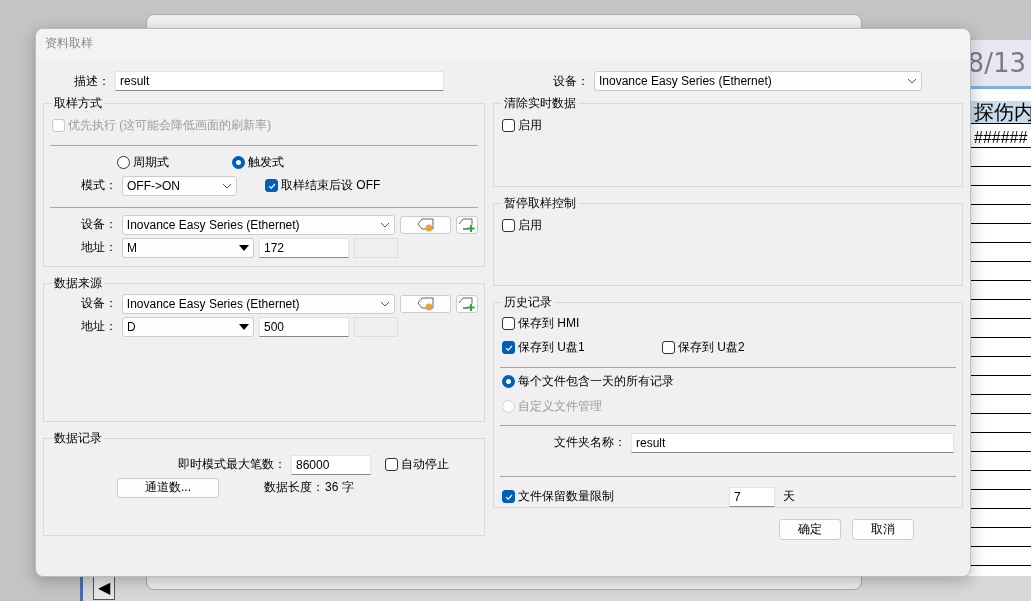 The height and width of the screenshot is (601, 1031). I want to click on radio-label: 周期式, so click(151, 162).